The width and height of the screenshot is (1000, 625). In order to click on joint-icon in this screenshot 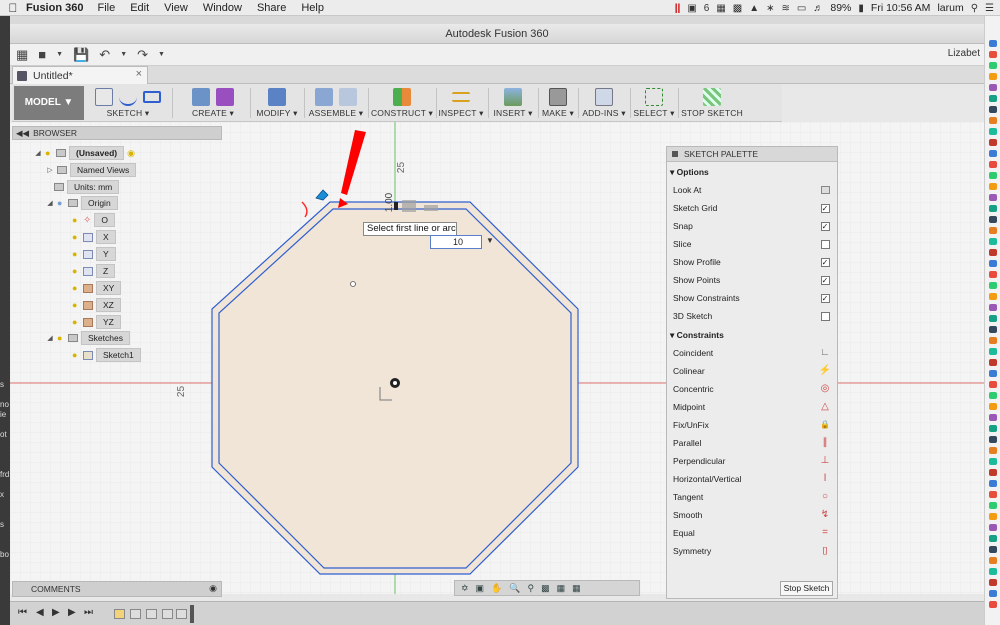, I will do `click(348, 96)`.